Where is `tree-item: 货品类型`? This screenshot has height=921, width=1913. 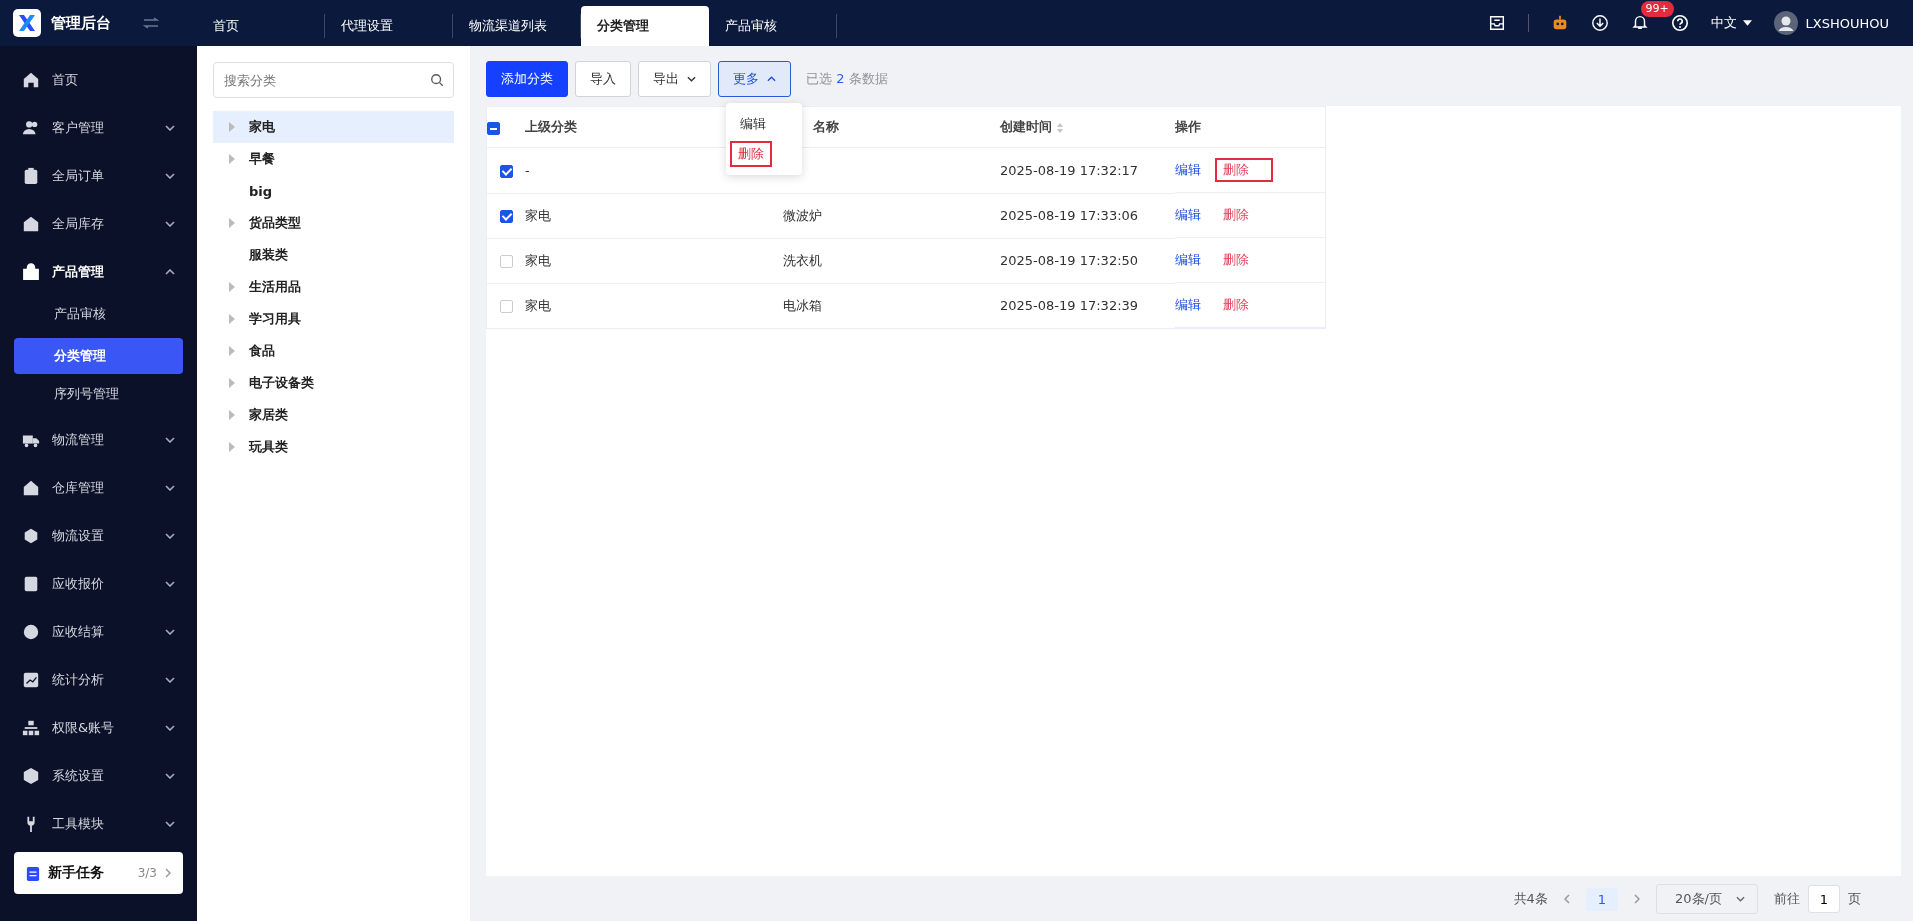
tree-item: 货品类型 is located at coordinates (333, 223).